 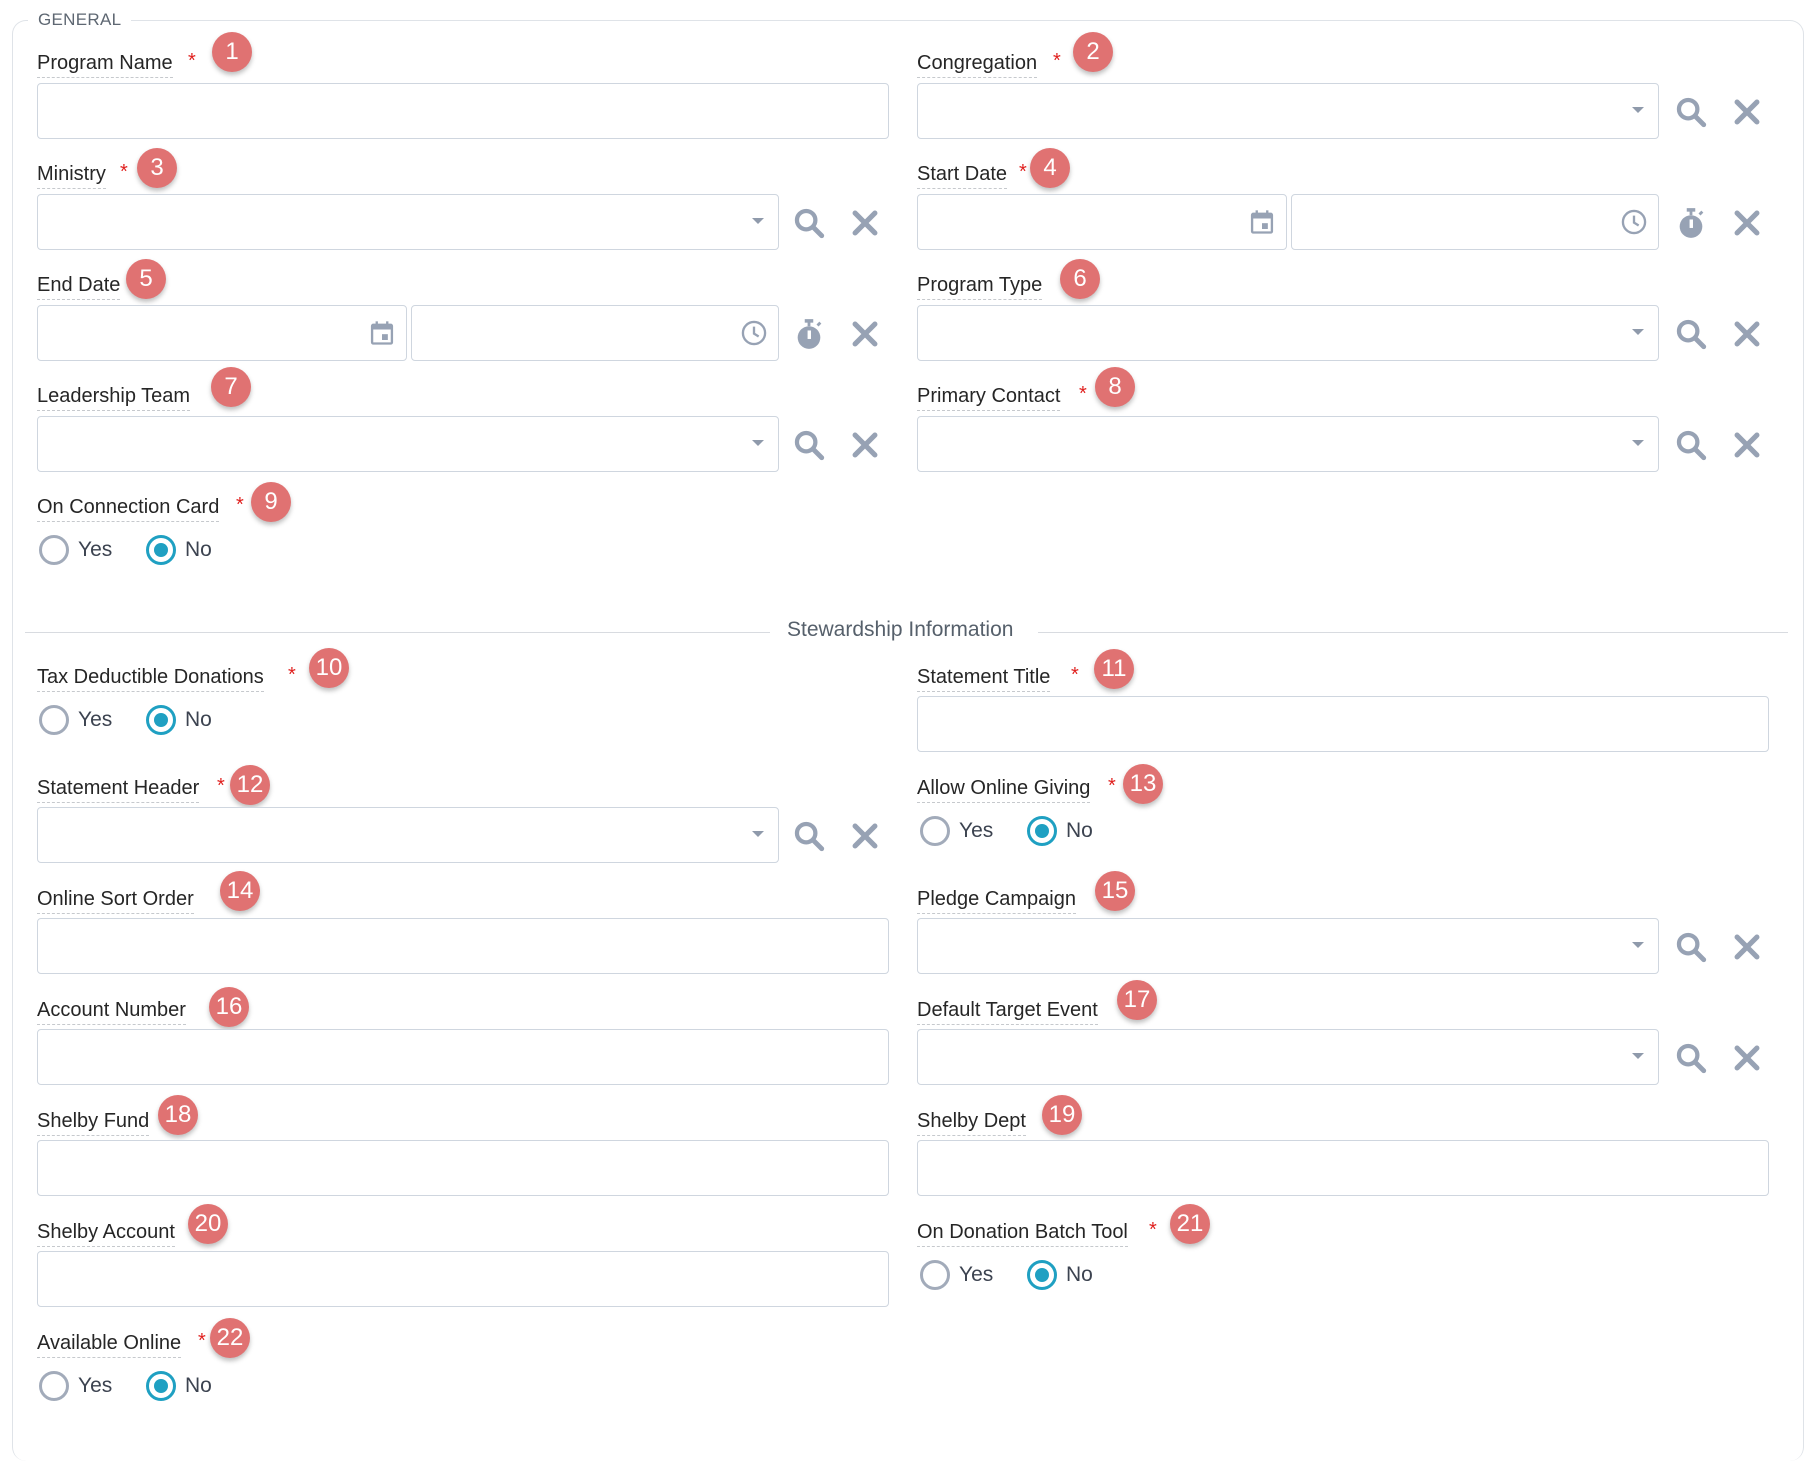 What do you see at coordinates (1050, 168) in the screenshot?
I see `annotation-badge: 4` at bounding box center [1050, 168].